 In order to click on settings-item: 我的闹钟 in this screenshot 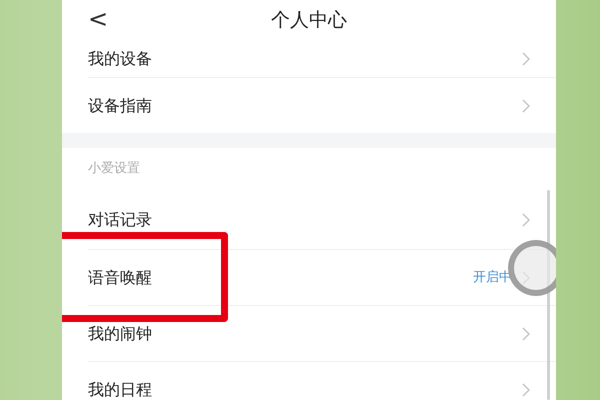, I will do `click(120, 334)`.